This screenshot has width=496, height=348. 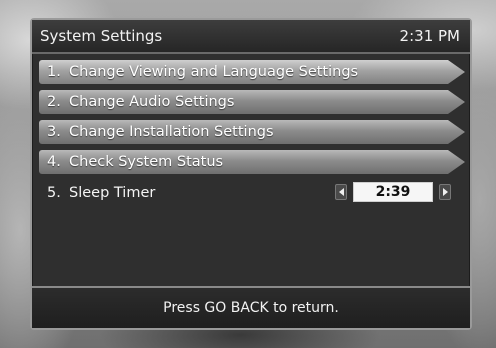 I want to click on sleep-timer-value: 2:39, so click(x=393, y=192).